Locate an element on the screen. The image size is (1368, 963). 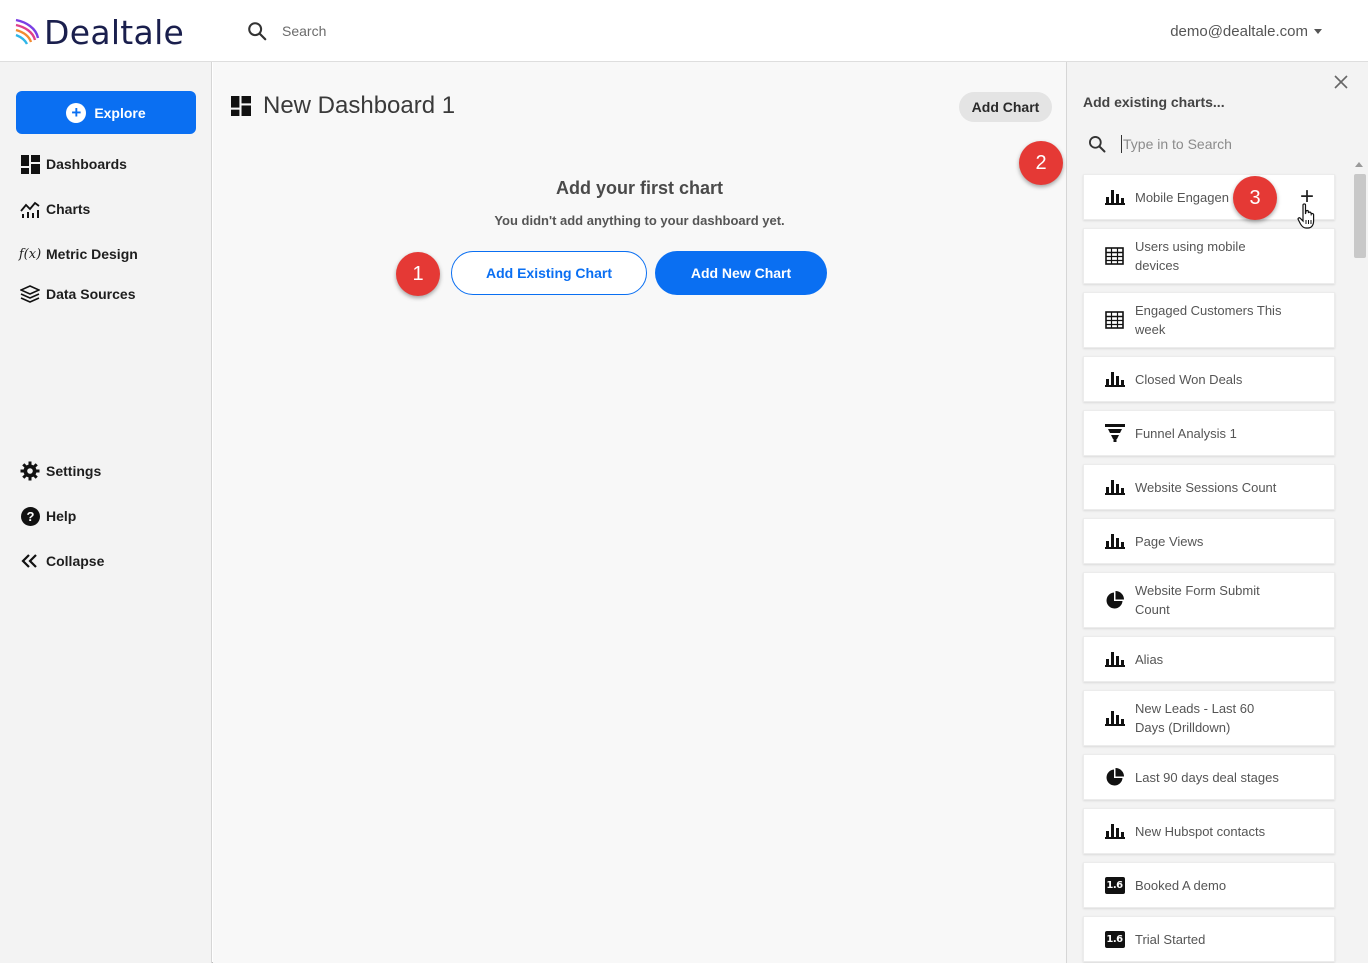
sidebar-item-data-sources: Data Sources is located at coordinates (77, 294).